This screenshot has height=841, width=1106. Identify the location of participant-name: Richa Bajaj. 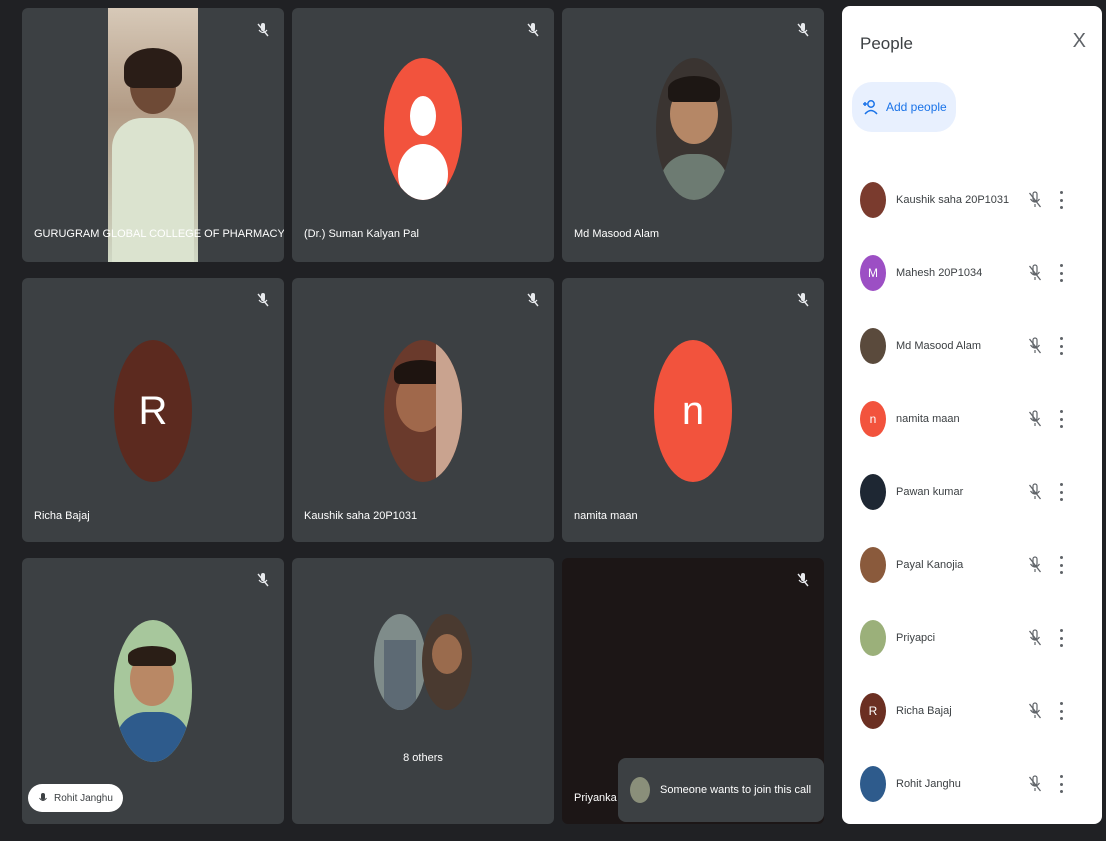
(924, 711).